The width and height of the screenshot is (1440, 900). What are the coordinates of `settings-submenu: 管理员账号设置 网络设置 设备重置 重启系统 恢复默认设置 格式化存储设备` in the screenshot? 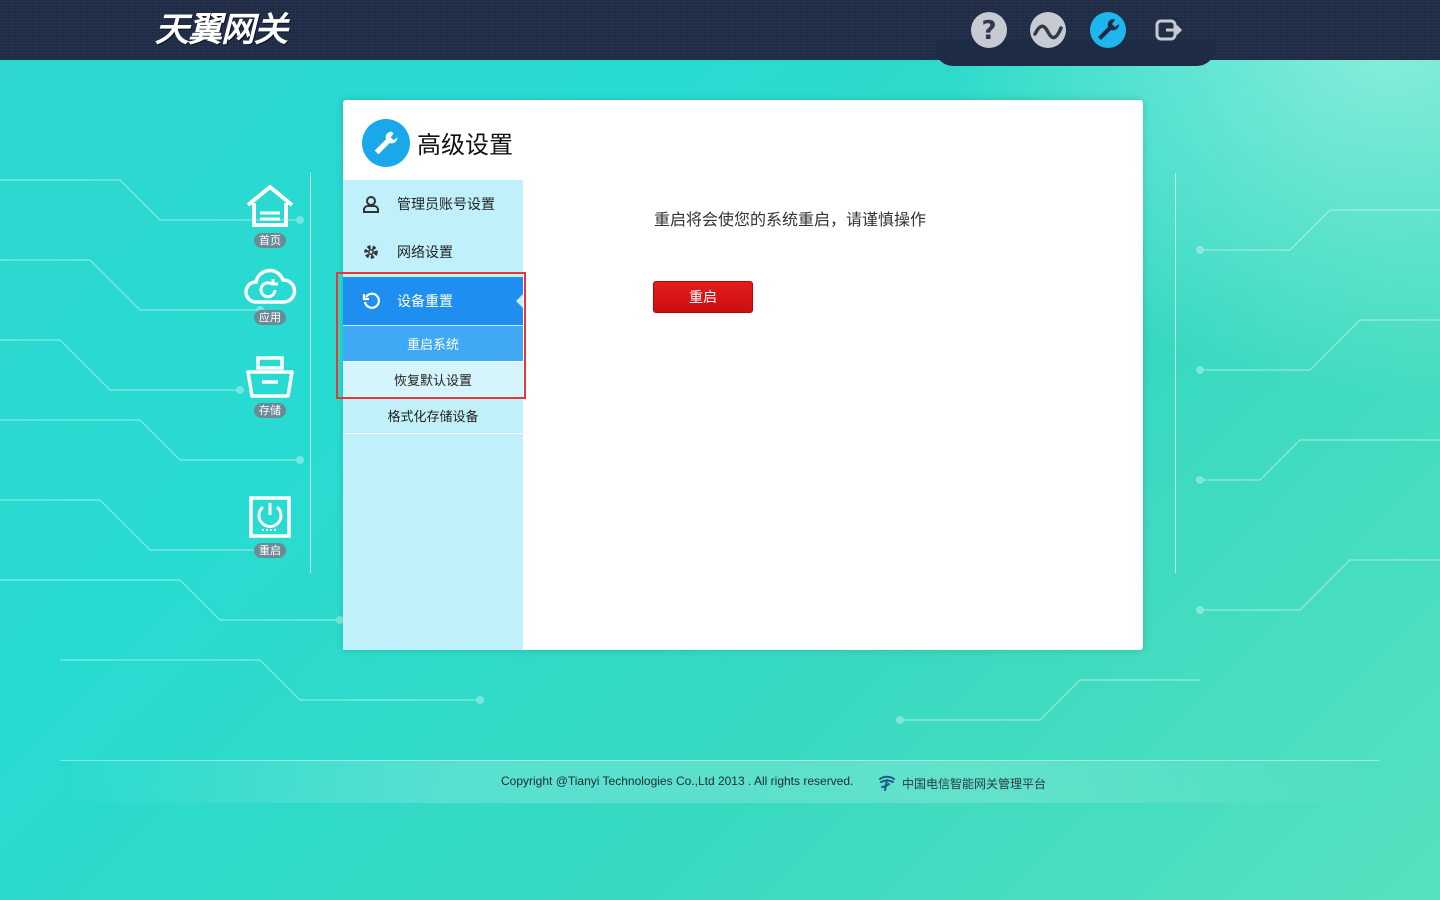 It's located at (433, 415).